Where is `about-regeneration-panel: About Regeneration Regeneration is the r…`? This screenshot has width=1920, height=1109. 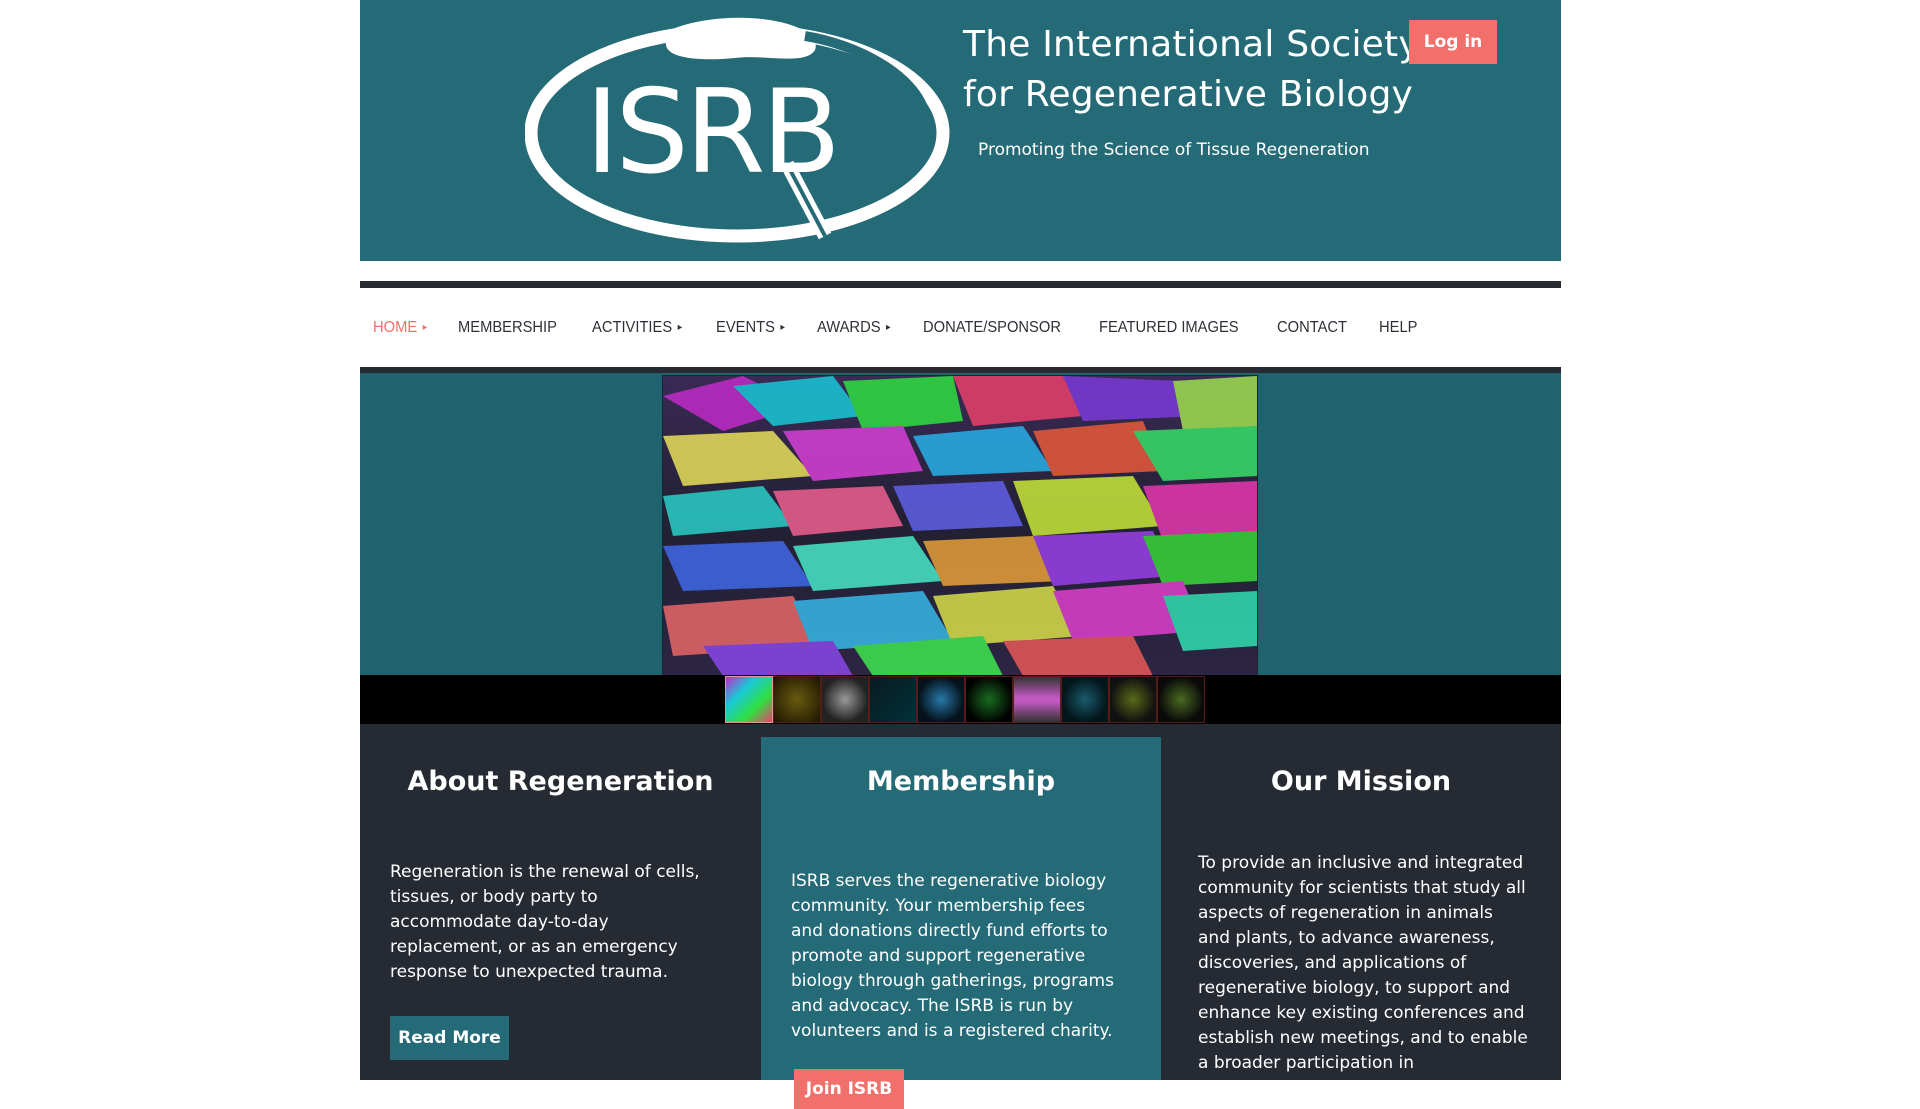 about-regeneration-panel: About Regeneration Regeneration is the r… is located at coordinates (560, 902).